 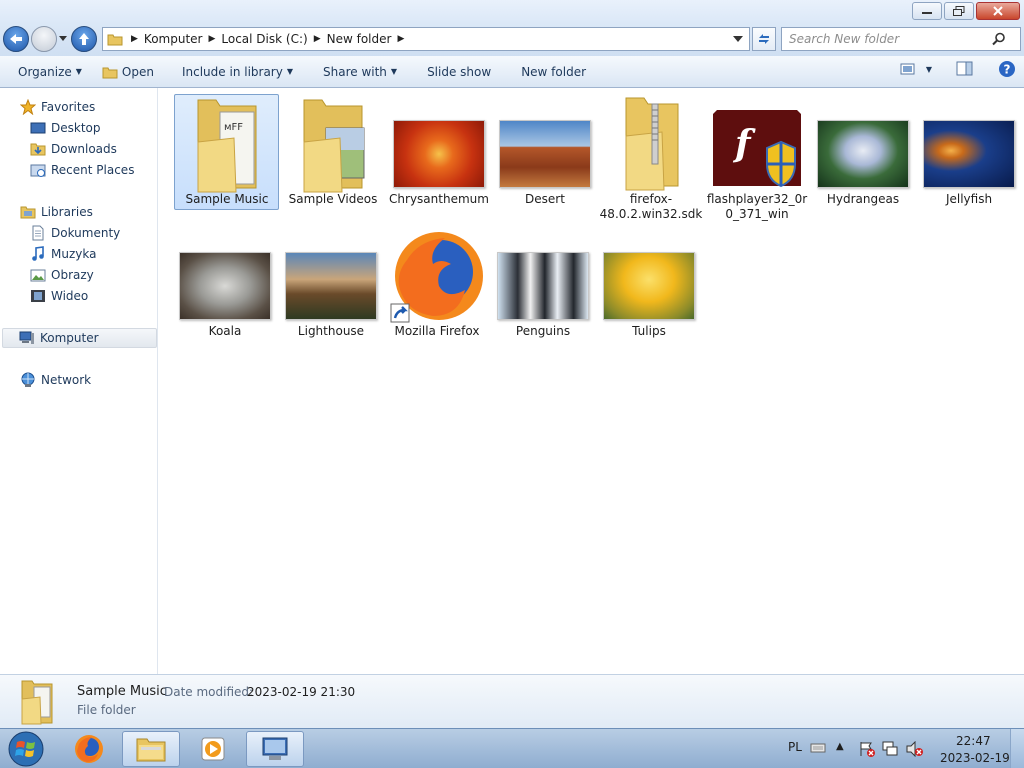 I want to click on nav-favorites-label: Favorites, so click(x=68, y=107).